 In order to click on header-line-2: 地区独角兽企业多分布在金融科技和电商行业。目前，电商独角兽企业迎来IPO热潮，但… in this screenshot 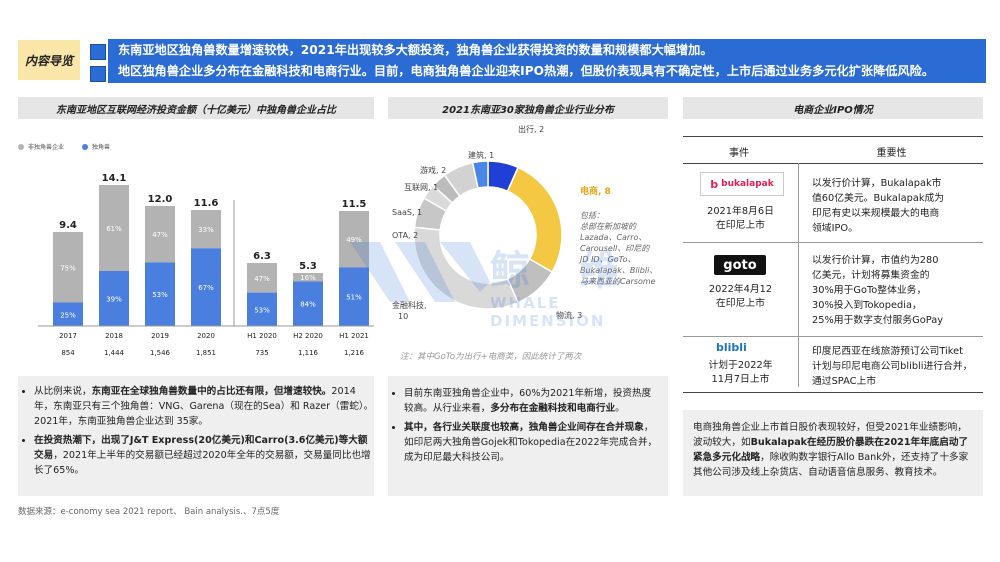, I will do `click(526, 71)`.